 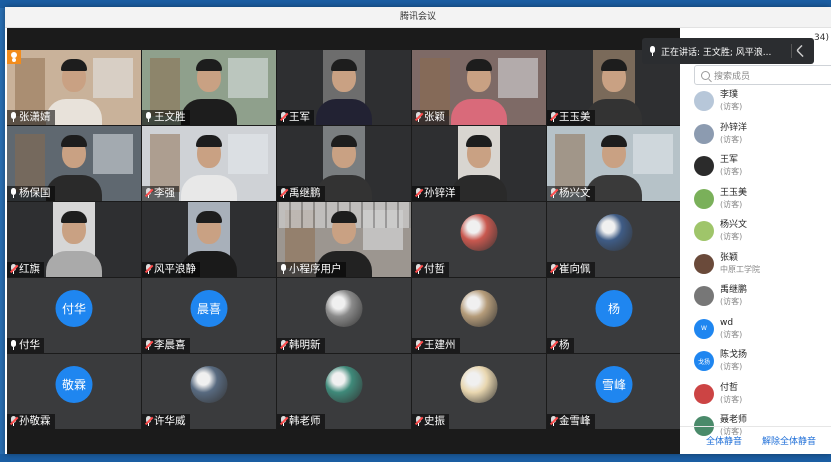 What do you see at coordinates (31, 421) in the screenshot?
I see `participant-name-bar: 孙敬霖` at bounding box center [31, 421].